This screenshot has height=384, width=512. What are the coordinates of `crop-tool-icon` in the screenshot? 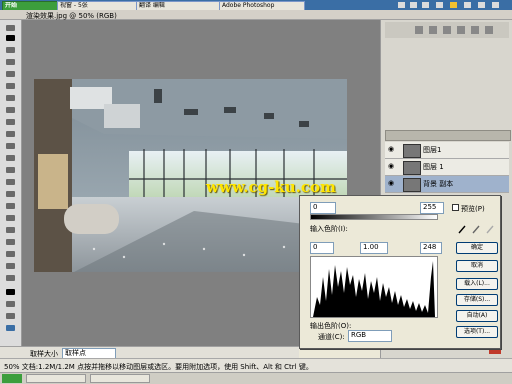 It's located at (10, 74).